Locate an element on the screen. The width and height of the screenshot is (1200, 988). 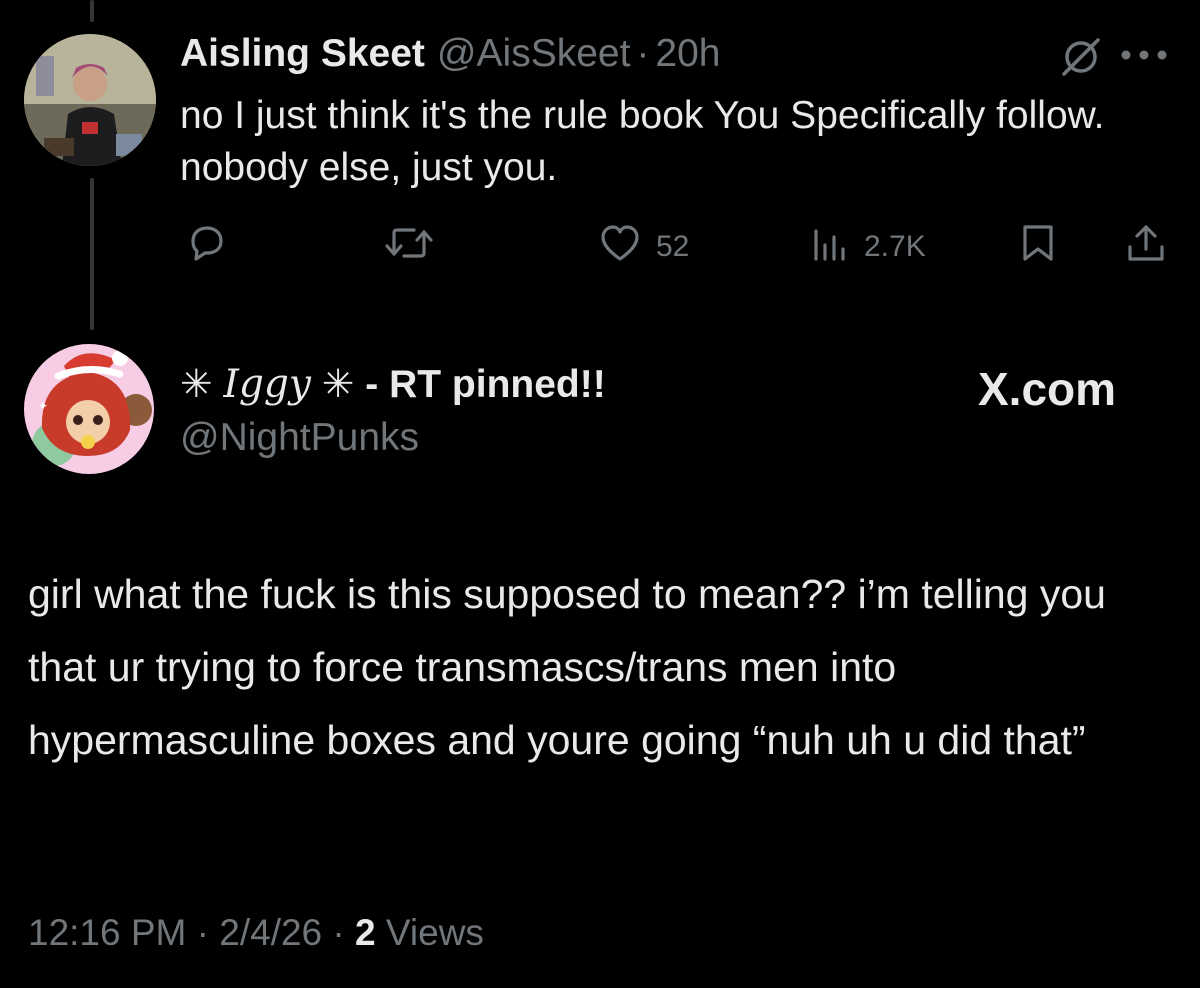
user-handle: @AisSkeet is located at coordinates (534, 54).